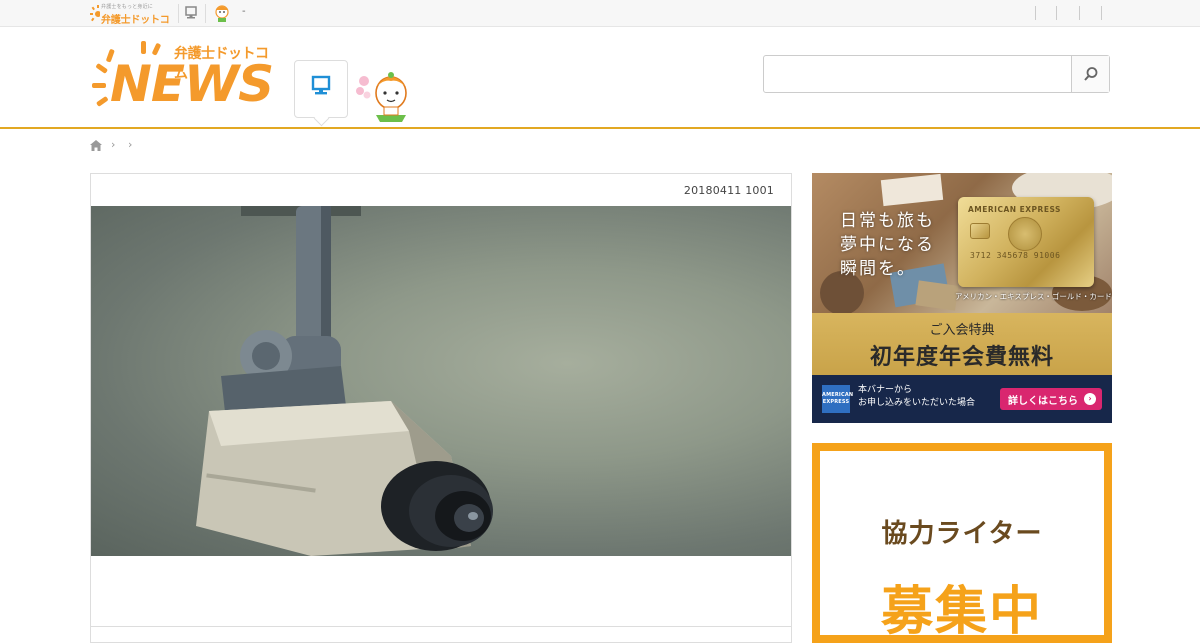 Image resolution: width=1200 pixels, height=644 pixels. What do you see at coordinates (1025, 234) in the screenshot?
I see `centurion-emblem-icon` at bounding box center [1025, 234].